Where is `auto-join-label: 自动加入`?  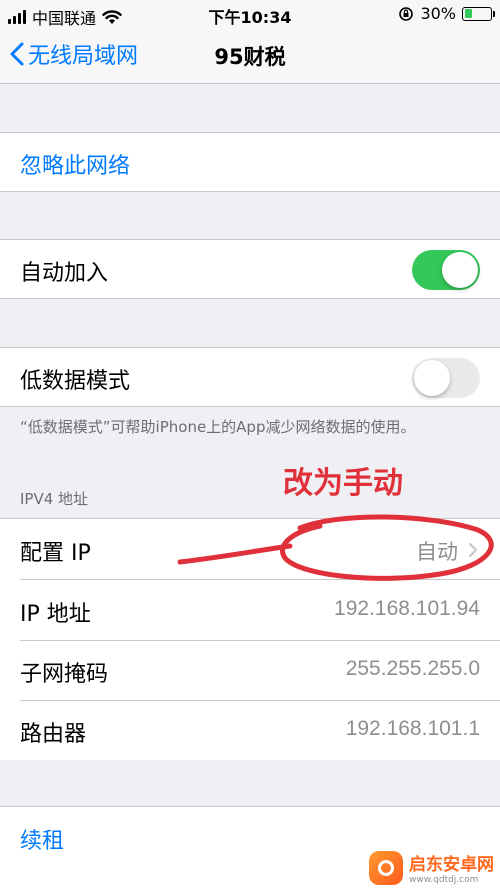 auto-join-label: 自动加入 is located at coordinates (64, 273).